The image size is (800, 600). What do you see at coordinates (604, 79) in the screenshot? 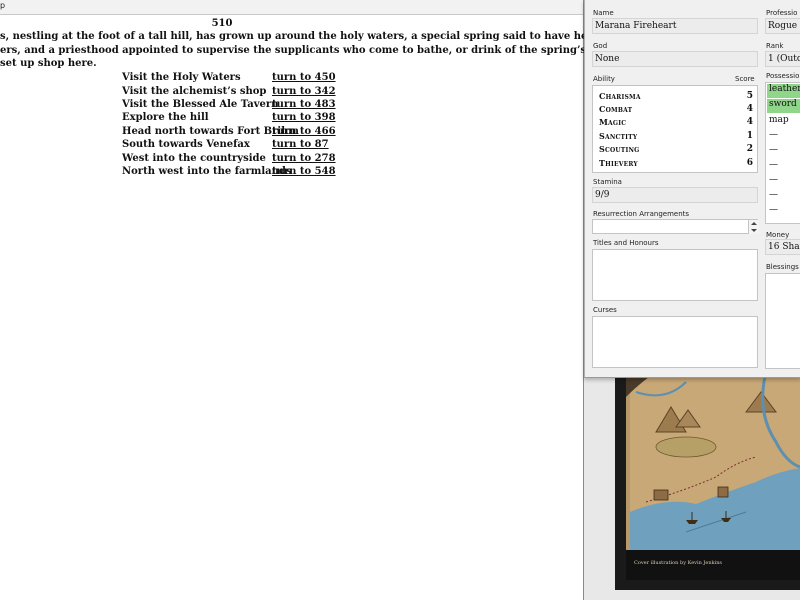
I see `ability-label: Ability` at bounding box center [604, 79].